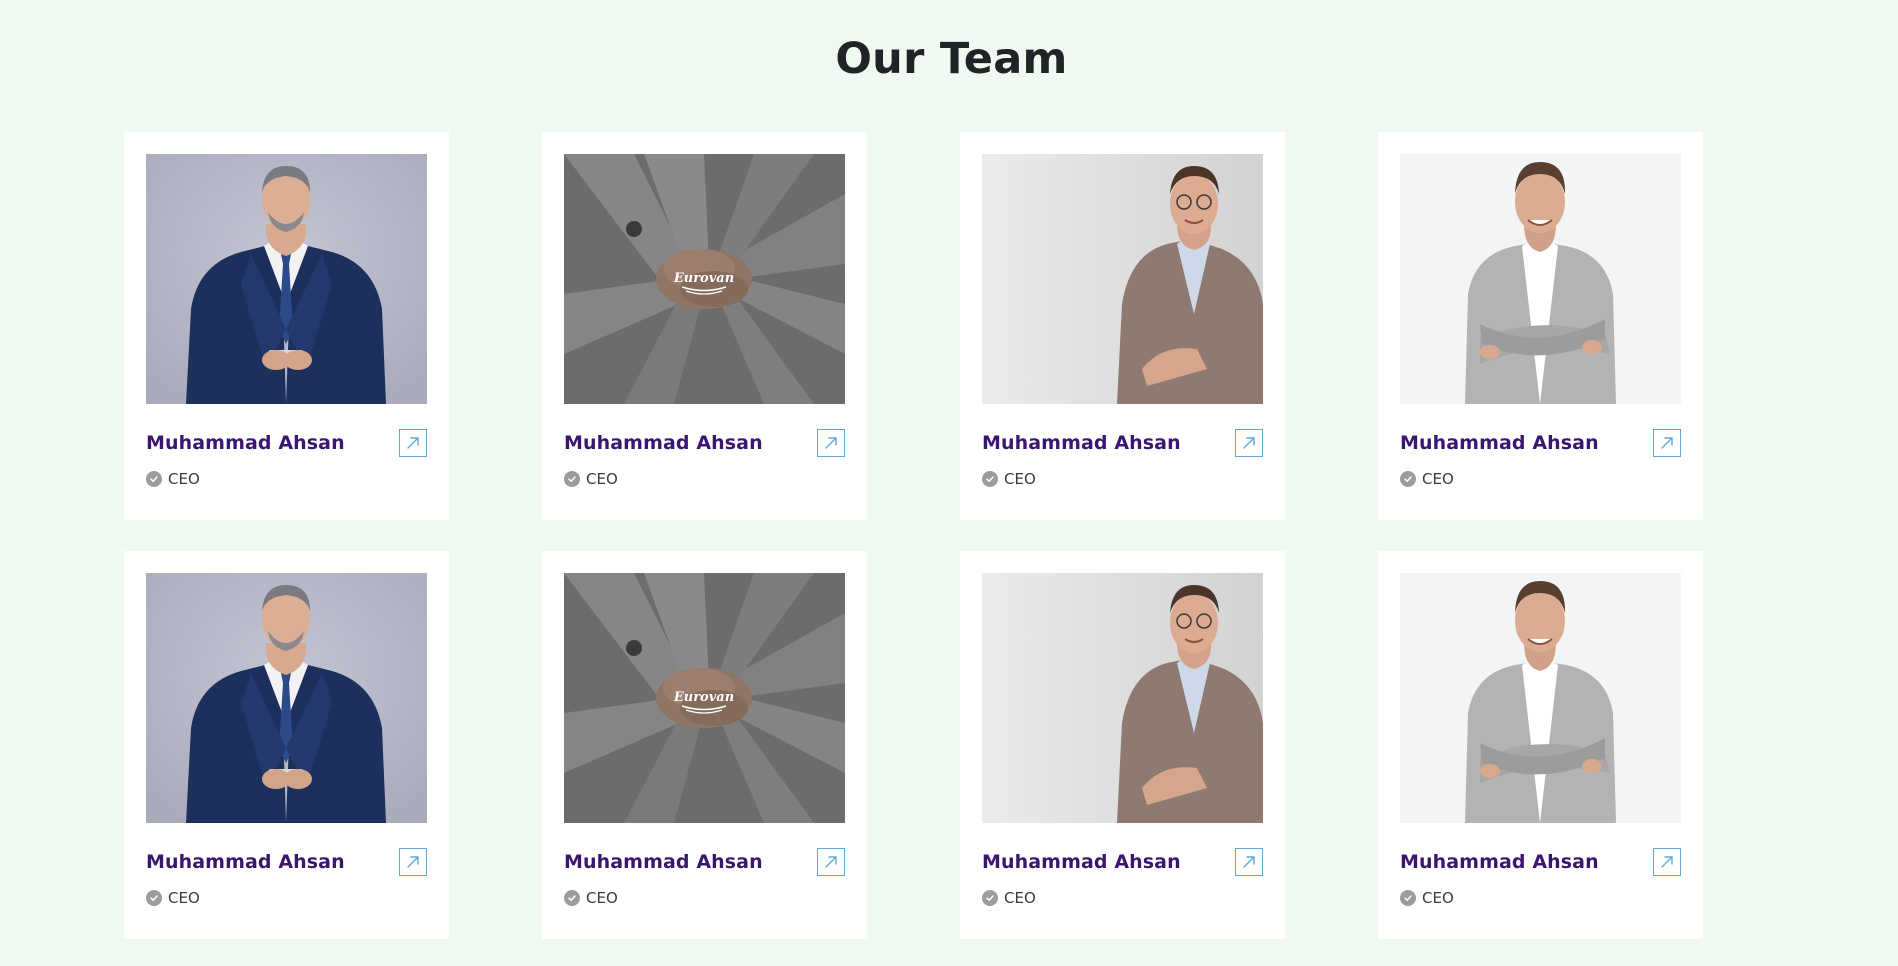  What do you see at coordinates (951, 59) in the screenshot?
I see `section-title: Our Team` at bounding box center [951, 59].